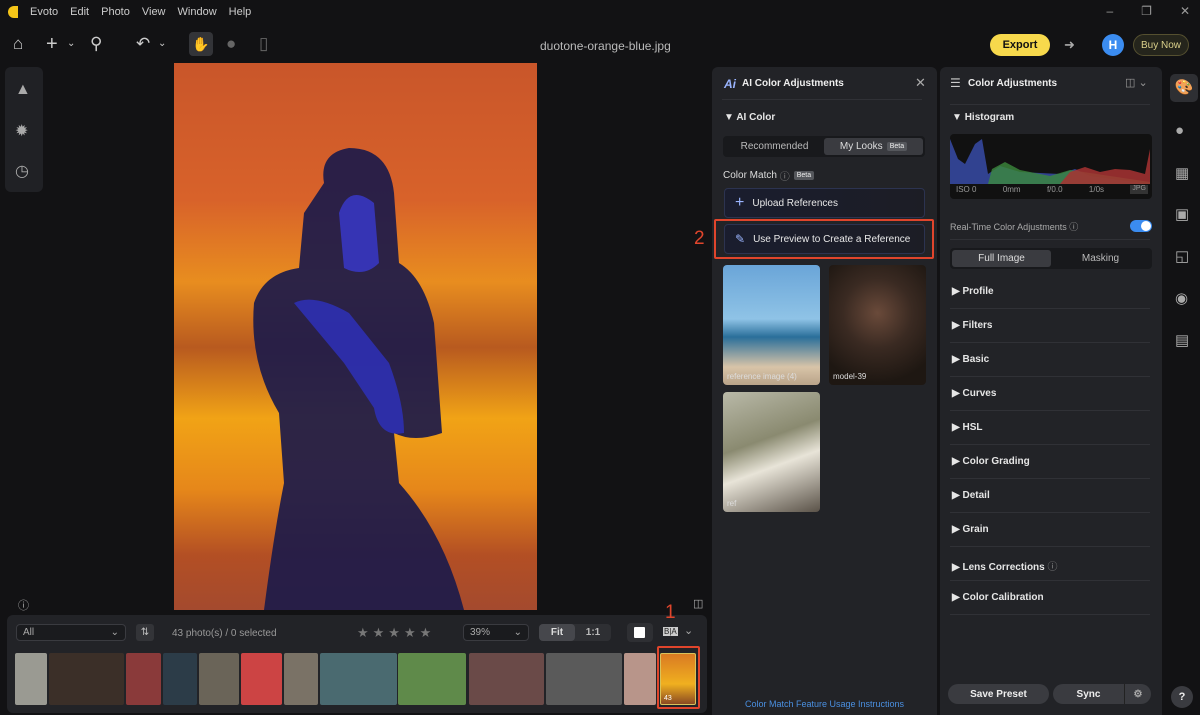  Describe the element at coordinates (96, 44) in the screenshot. I see `search-icon: ⚲` at that location.